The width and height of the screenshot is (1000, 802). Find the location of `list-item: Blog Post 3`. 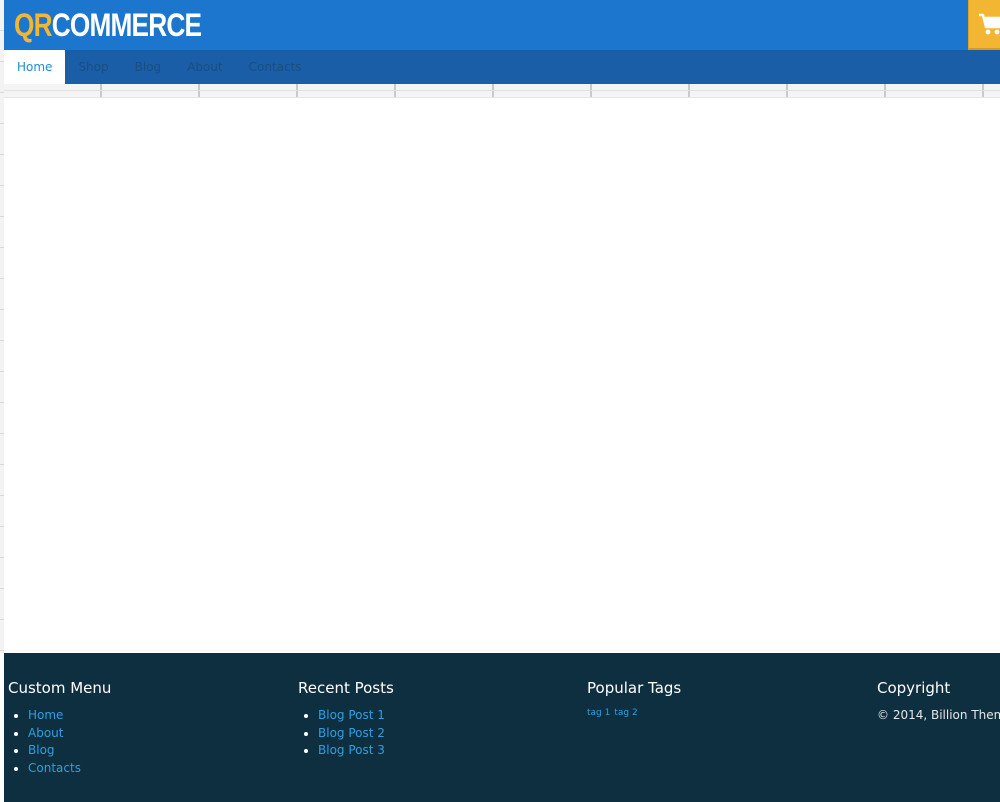

list-item: Blog Post 3 is located at coordinates (356, 751).